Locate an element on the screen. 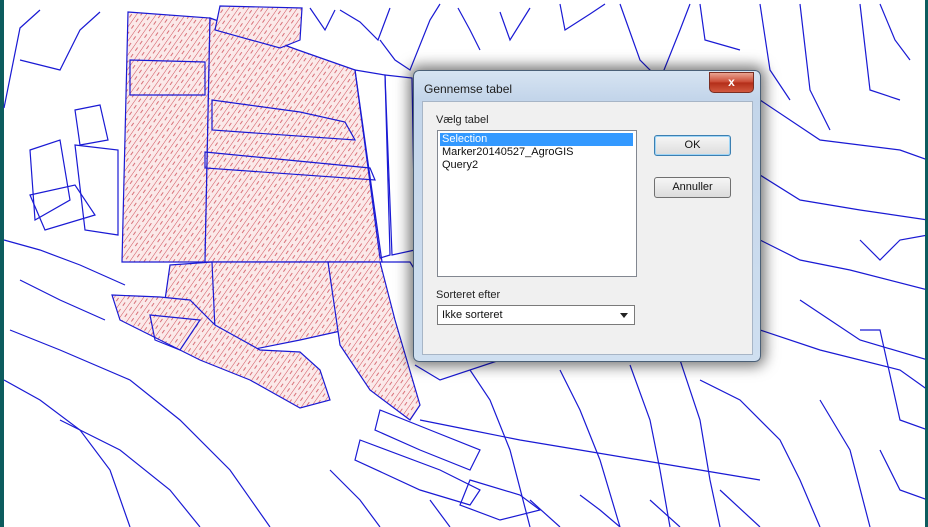 This screenshot has height=527, width=928. chevron-down-icon is located at coordinates (624, 315).